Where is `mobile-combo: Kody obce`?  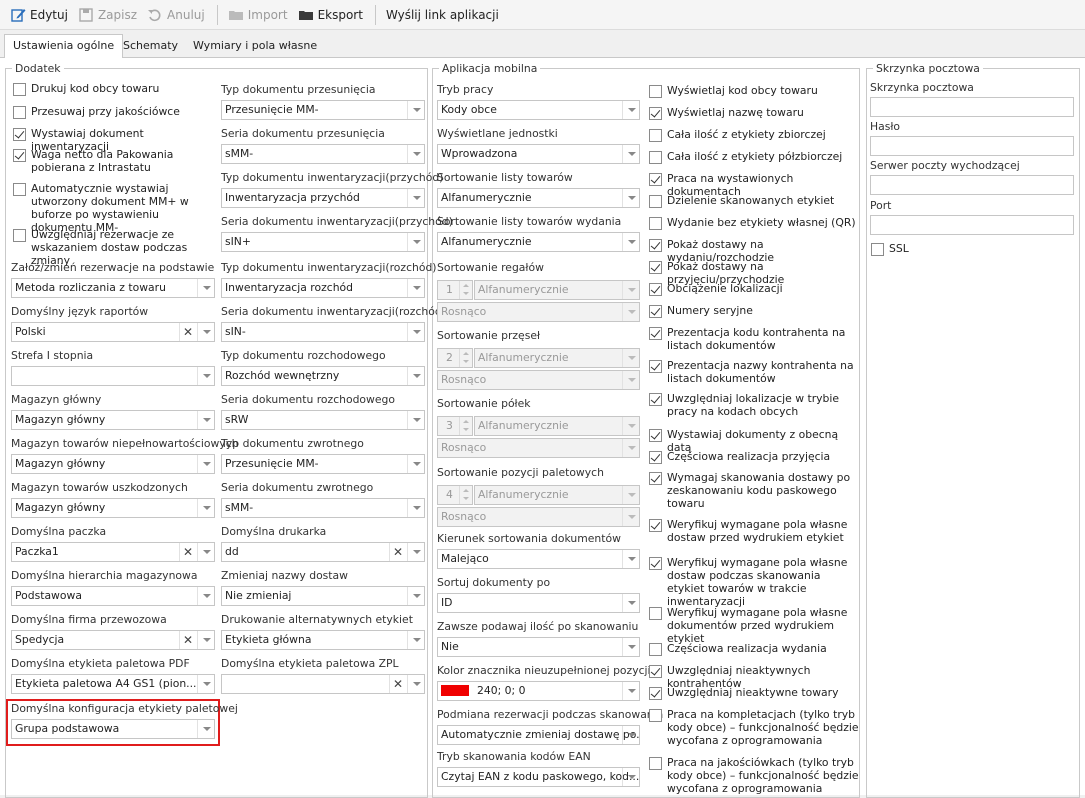 mobile-combo: Kody obce is located at coordinates (538, 110).